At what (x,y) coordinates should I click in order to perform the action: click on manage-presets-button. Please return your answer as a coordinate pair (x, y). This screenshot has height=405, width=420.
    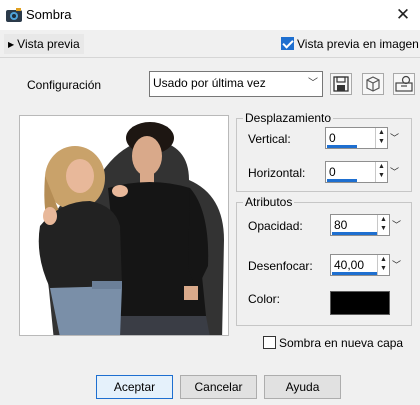
    Looking at the image, I should click on (404, 84).